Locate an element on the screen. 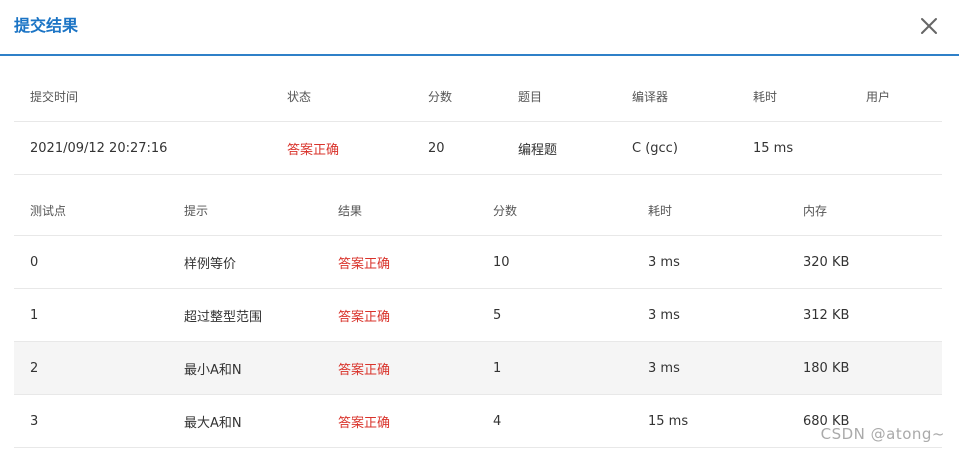  test-score: 10 is located at coordinates (554, 262).